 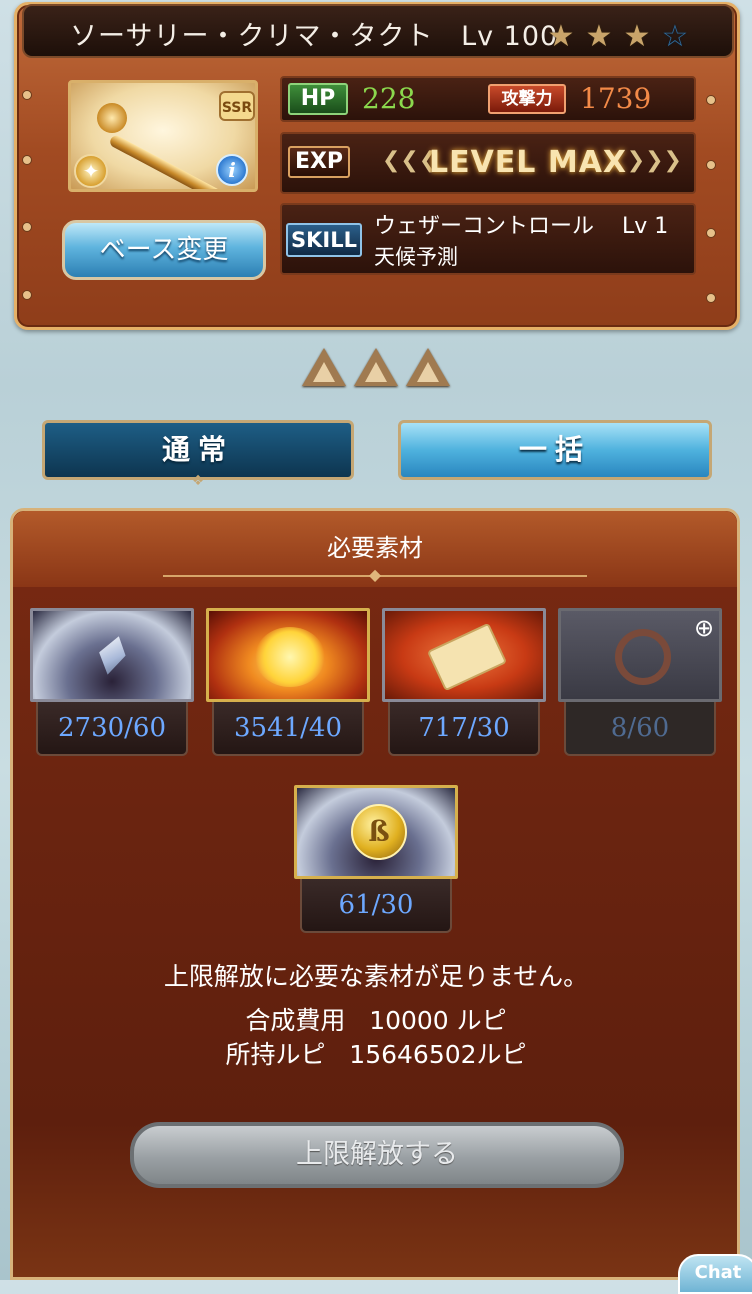 I want to click on element-wind-icon: ✦, so click(x=91, y=171).